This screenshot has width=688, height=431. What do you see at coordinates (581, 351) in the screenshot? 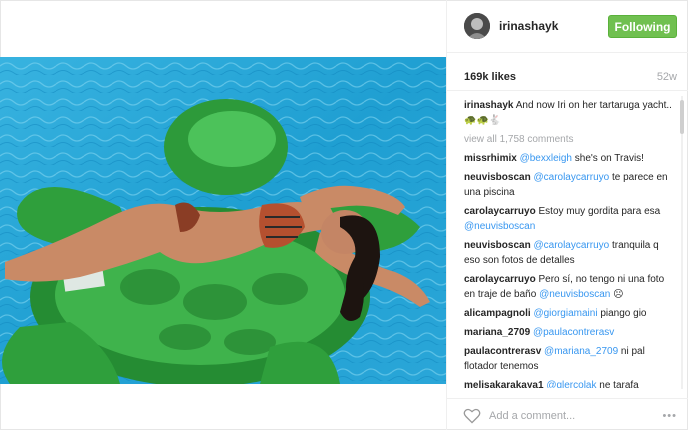
I see `comment-mention: @mariana_2709` at bounding box center [581, 351].